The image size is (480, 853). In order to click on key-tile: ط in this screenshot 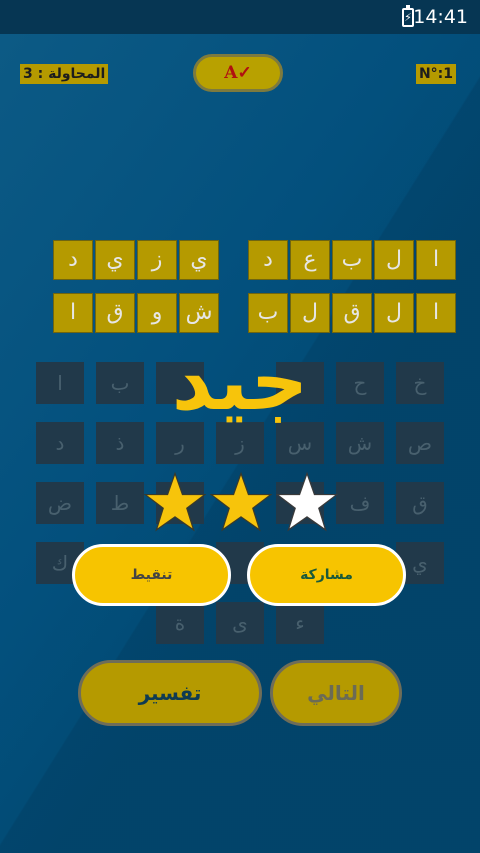, I will do `click(120, 503)`.